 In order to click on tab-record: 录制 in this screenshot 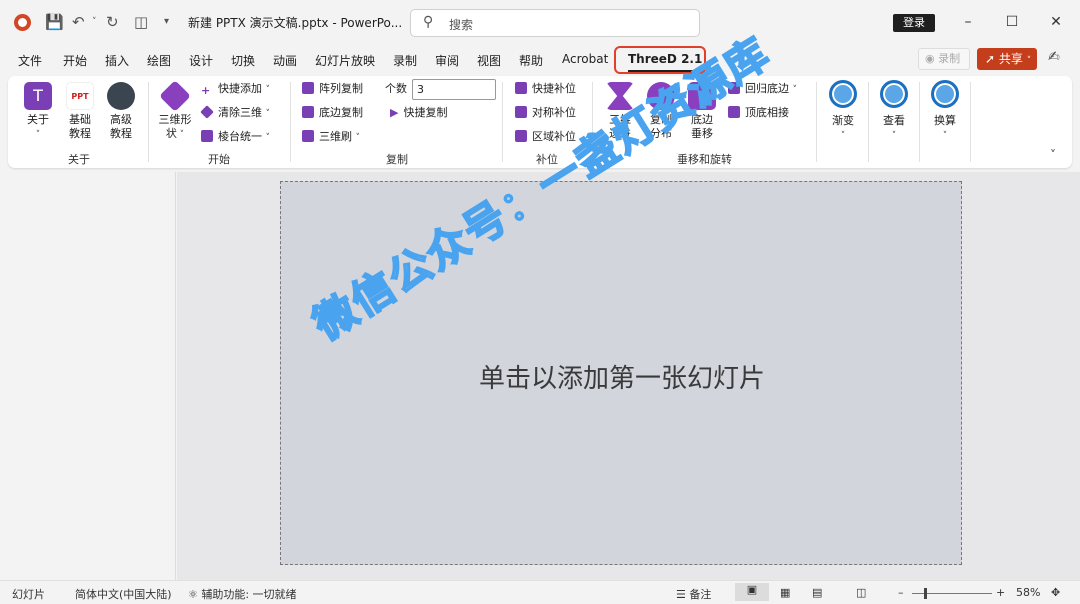, I will do `click(405, 60)`.